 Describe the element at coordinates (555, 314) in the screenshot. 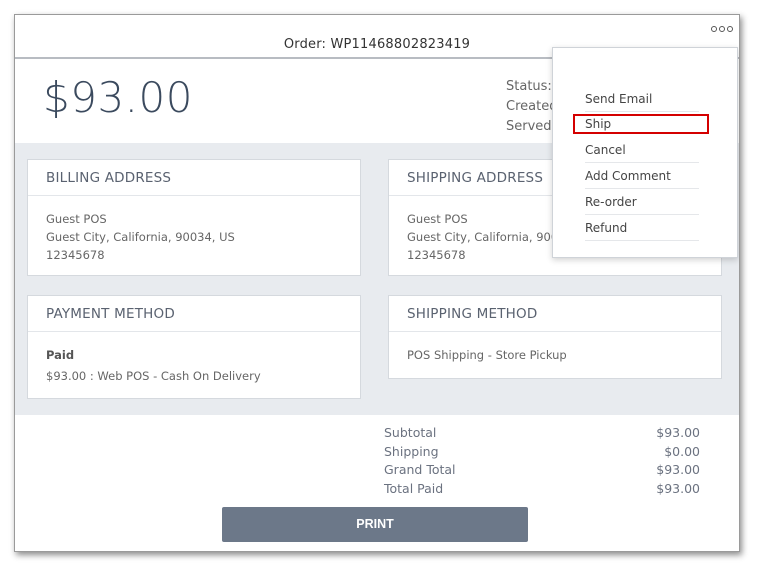

I see `shipping-method-title: SHIPPING METHOD` at that location.